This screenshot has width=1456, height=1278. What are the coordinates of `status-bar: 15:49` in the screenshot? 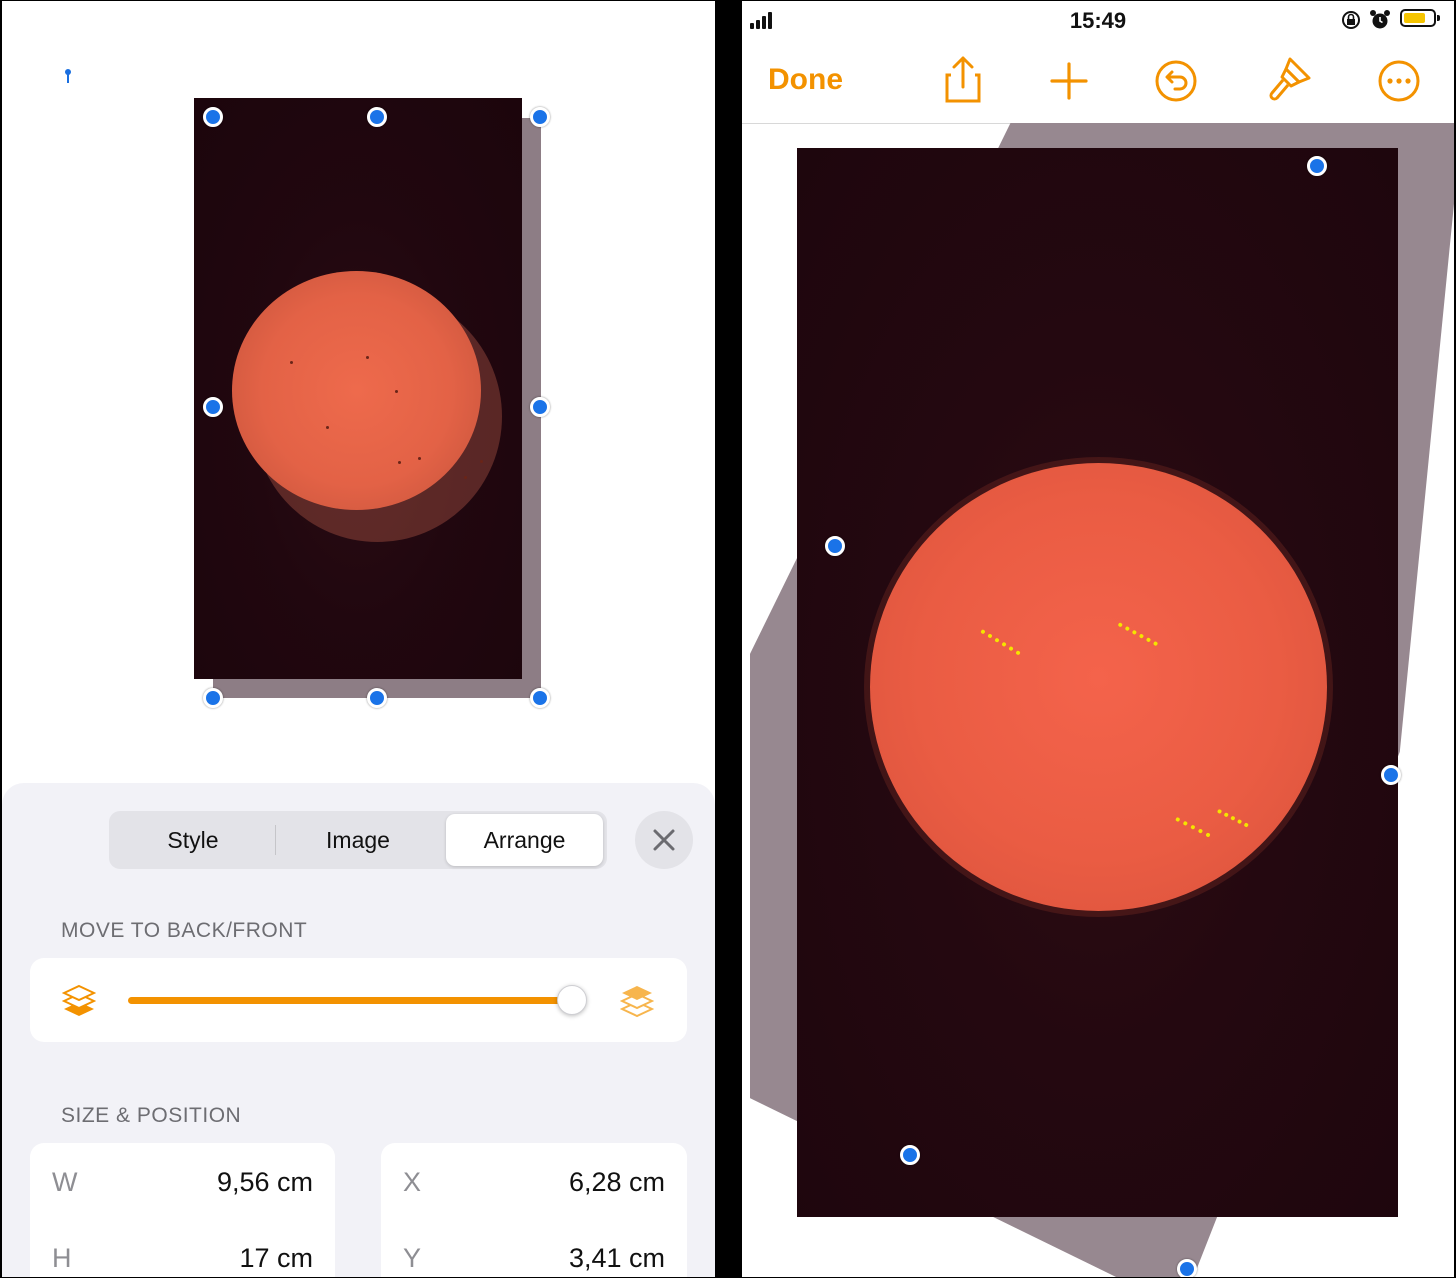 It's located at (1098, 21).